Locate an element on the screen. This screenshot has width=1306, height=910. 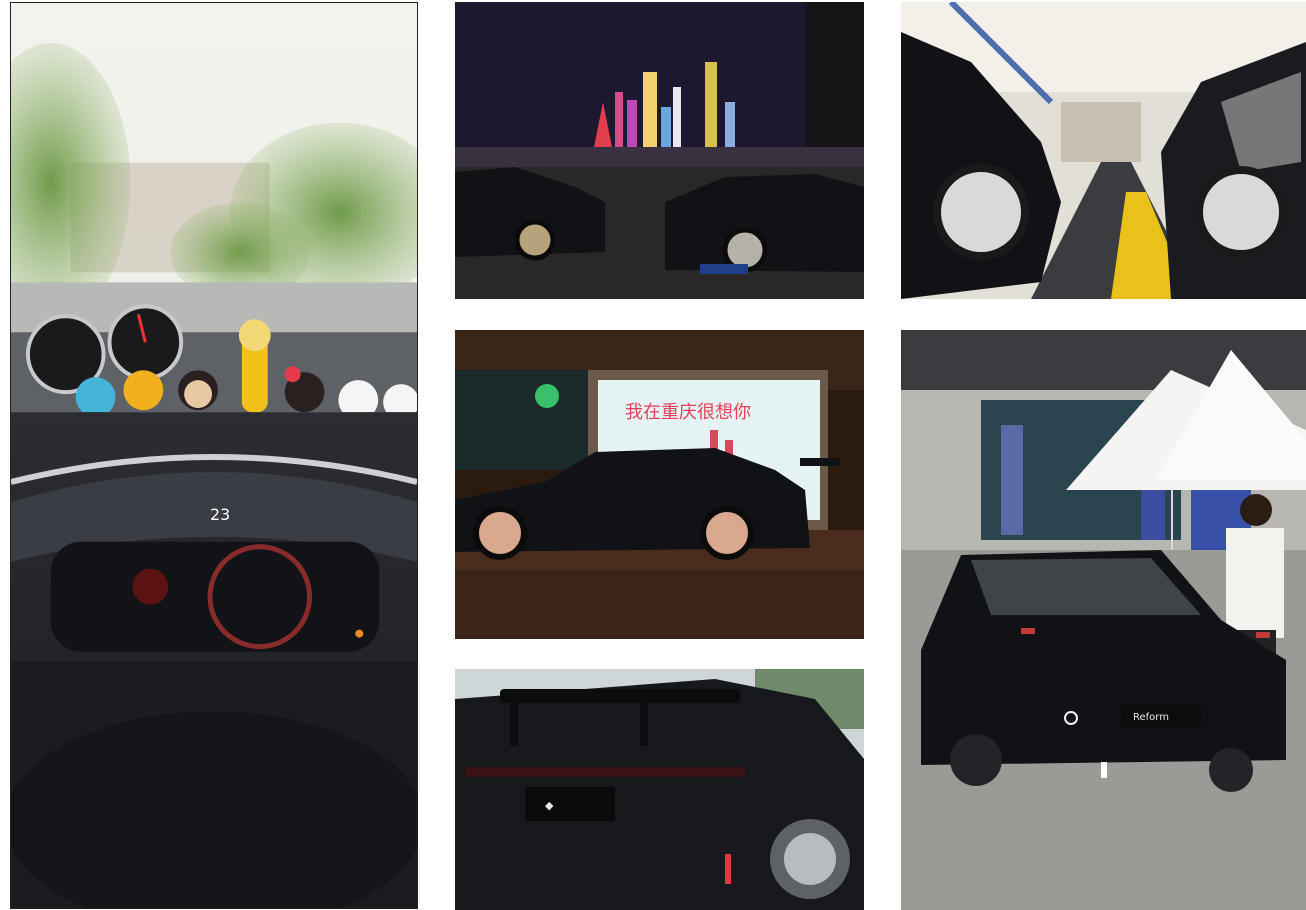
rear-wing-image: ◆ is located at coordinates (659, 789).